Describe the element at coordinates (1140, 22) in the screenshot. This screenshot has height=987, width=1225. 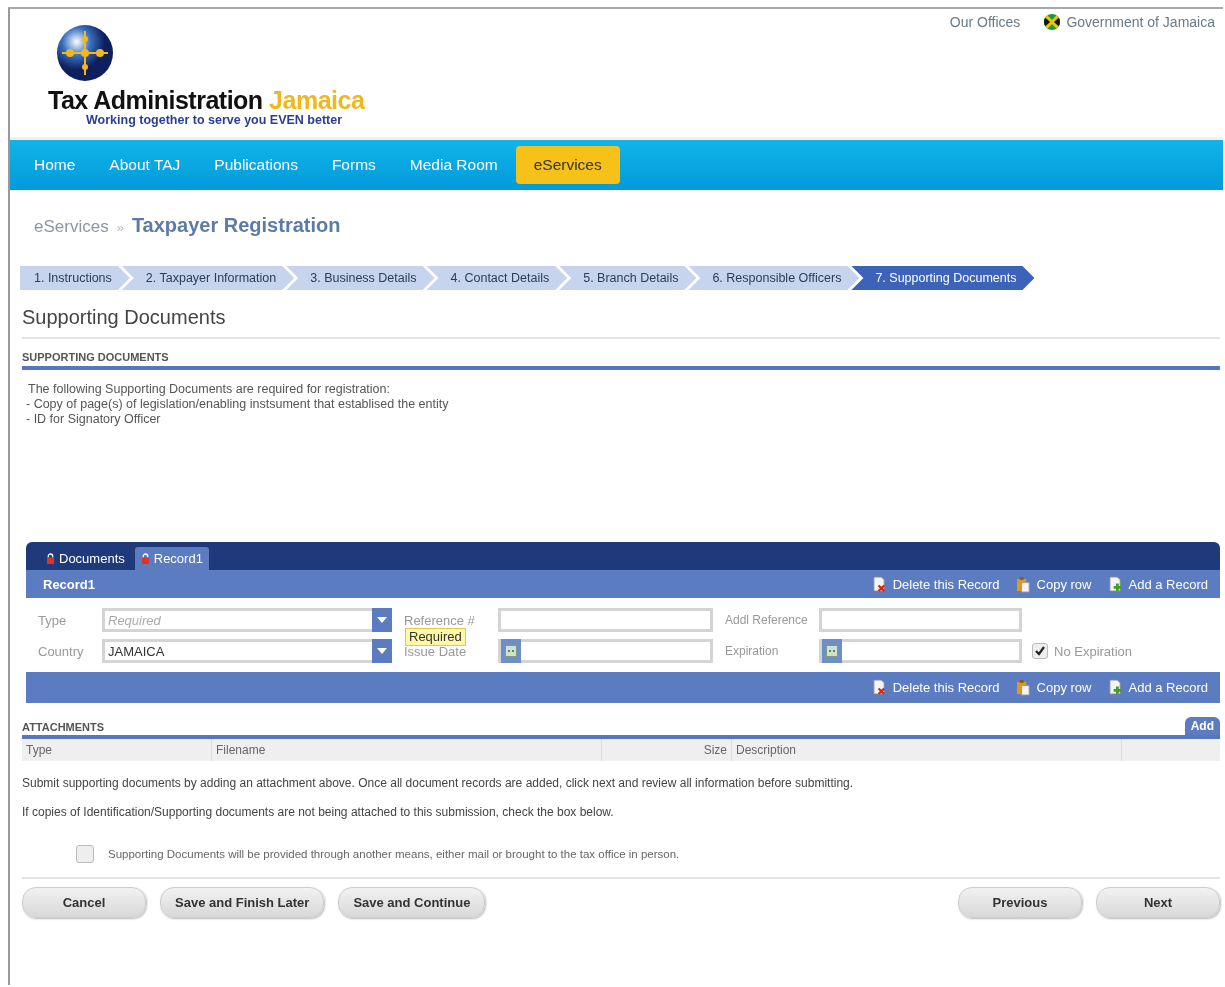
I see `top-link: Government of Jamaica` at that location.